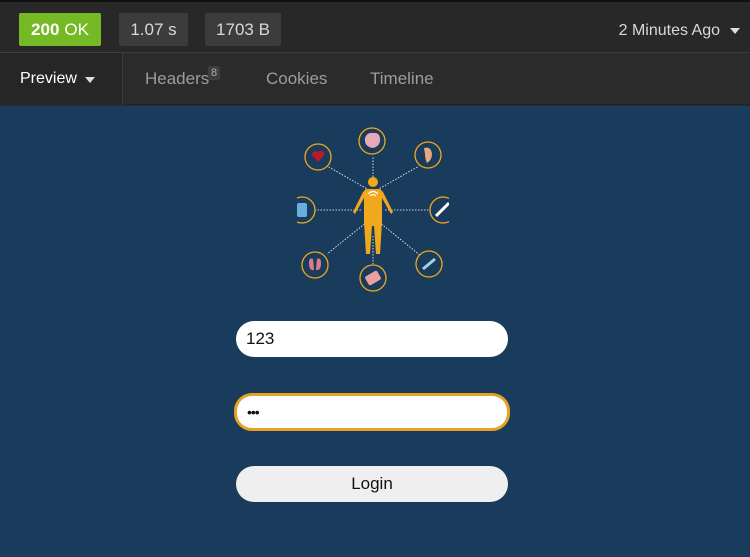  What do you see at coordinates (402, 79) in the screenshot?
I see `tab-timeline: Timeline` at bounding box center [402, 79].